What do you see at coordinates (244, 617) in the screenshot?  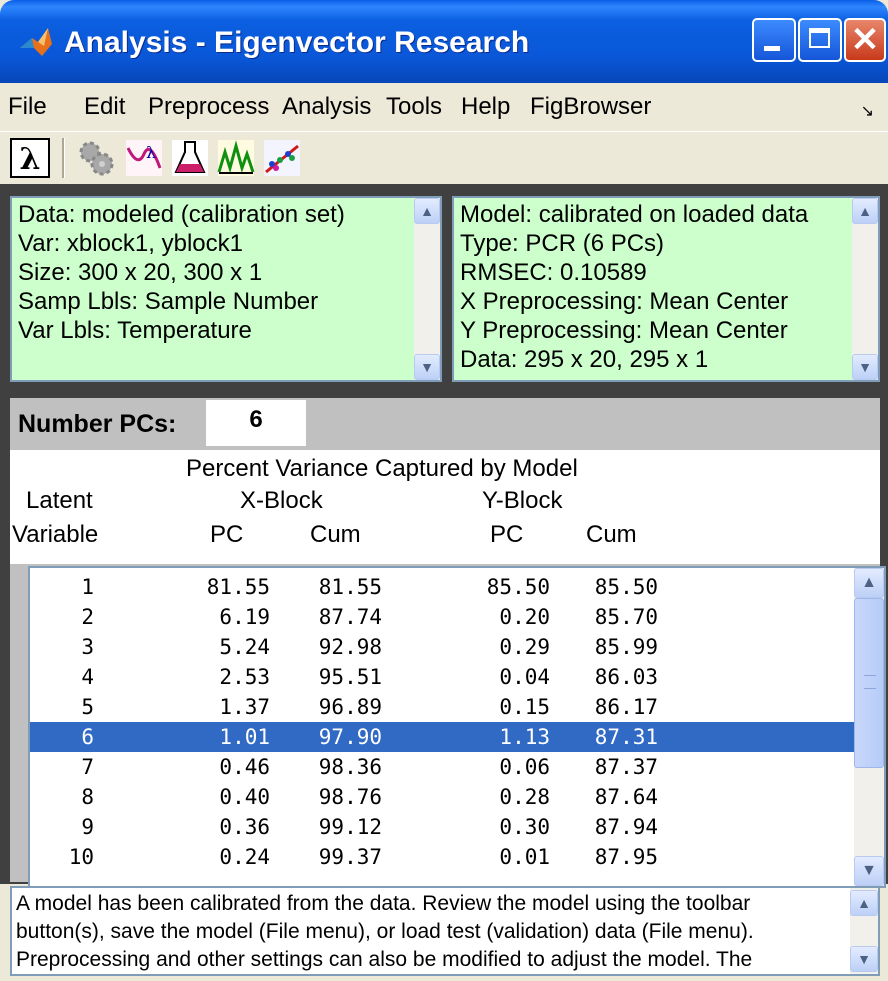 I see `x-pc-cell: 6.19` at bounding box center [244, 617].